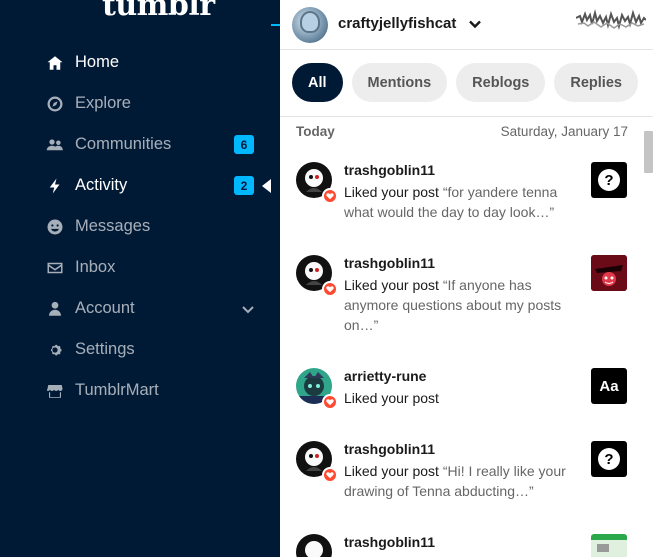  Describe the element at coordinates (399, 82) in the screenshot. I see `filter-mentions: Mentions` at that location.